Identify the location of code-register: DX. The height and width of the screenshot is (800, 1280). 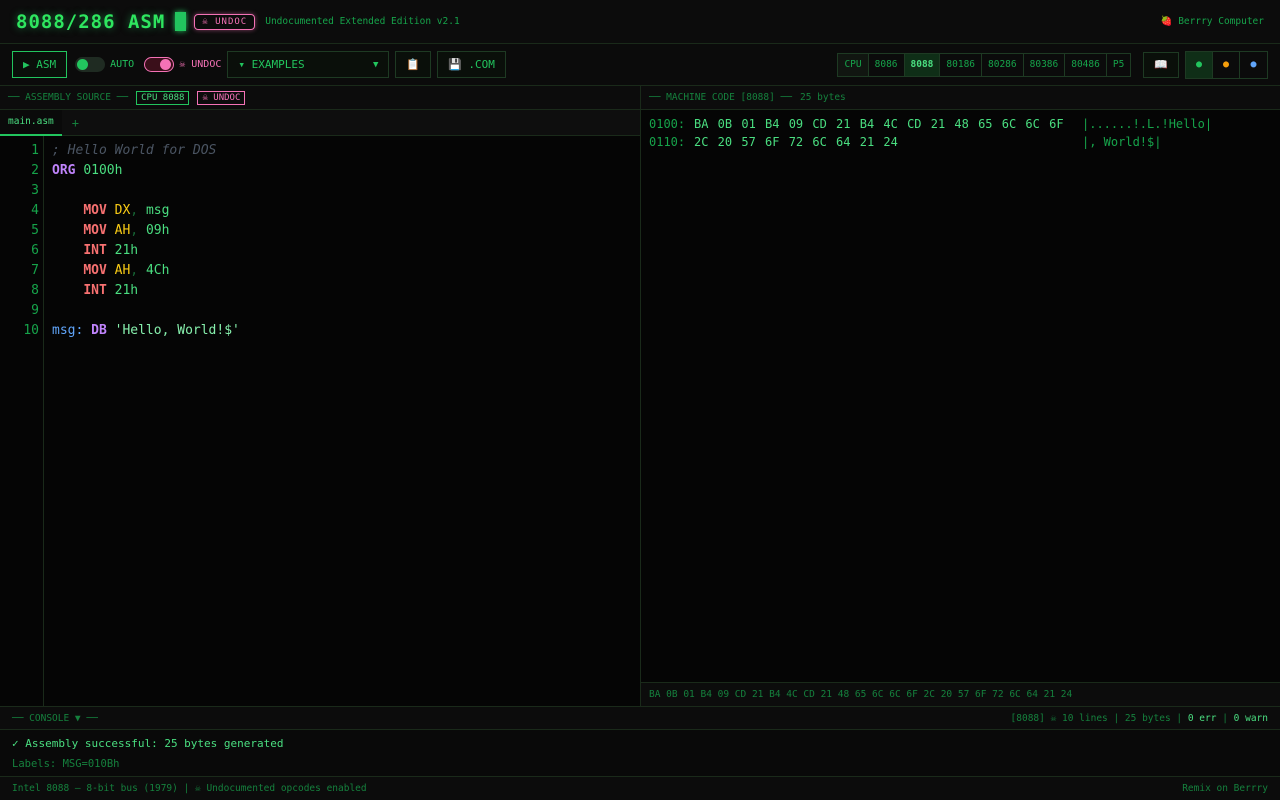
(122, 210).